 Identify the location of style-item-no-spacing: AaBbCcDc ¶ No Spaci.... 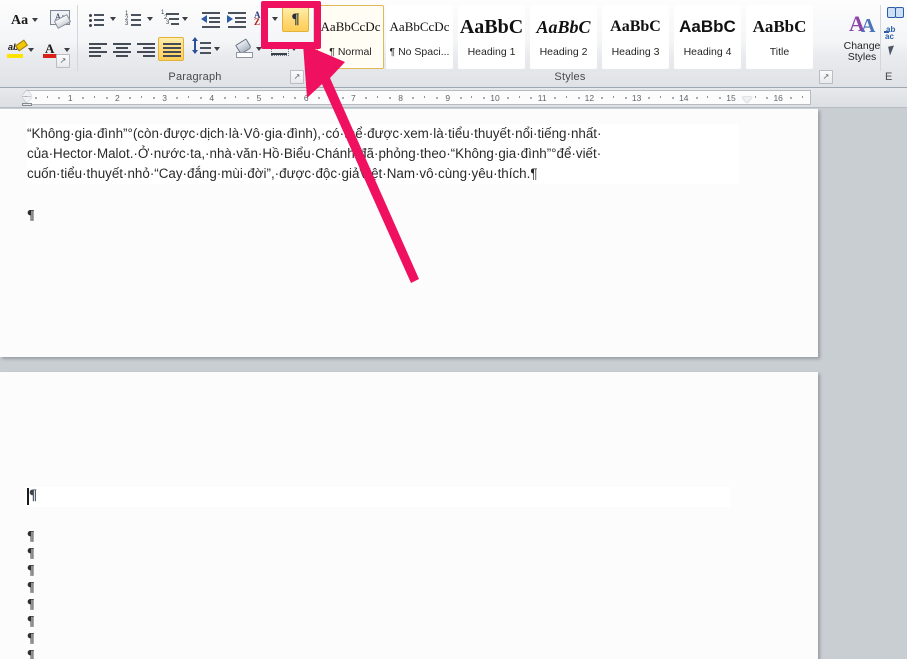
(419, 37).